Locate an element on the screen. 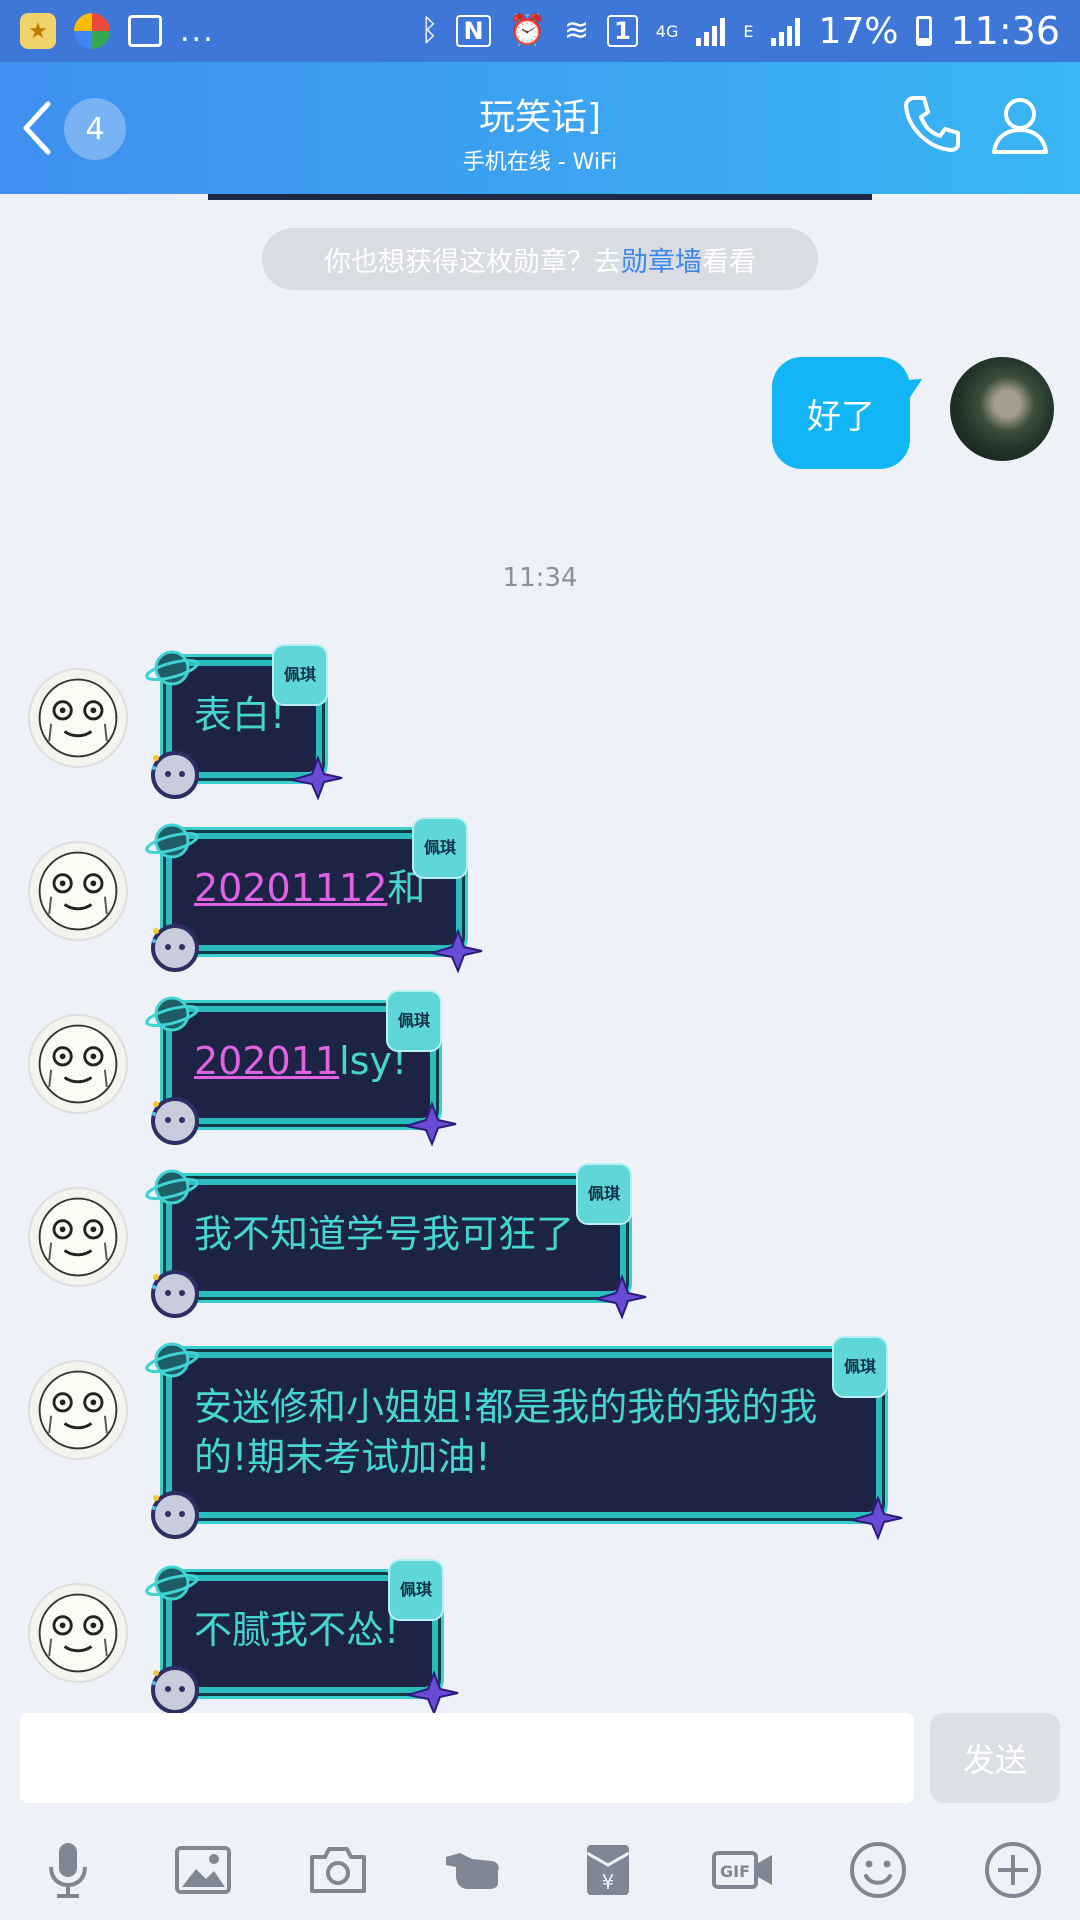 This screenshot has width=1080, height=1920. medal-wall-link: 勋章墙 is located at coordinates (661, 259).